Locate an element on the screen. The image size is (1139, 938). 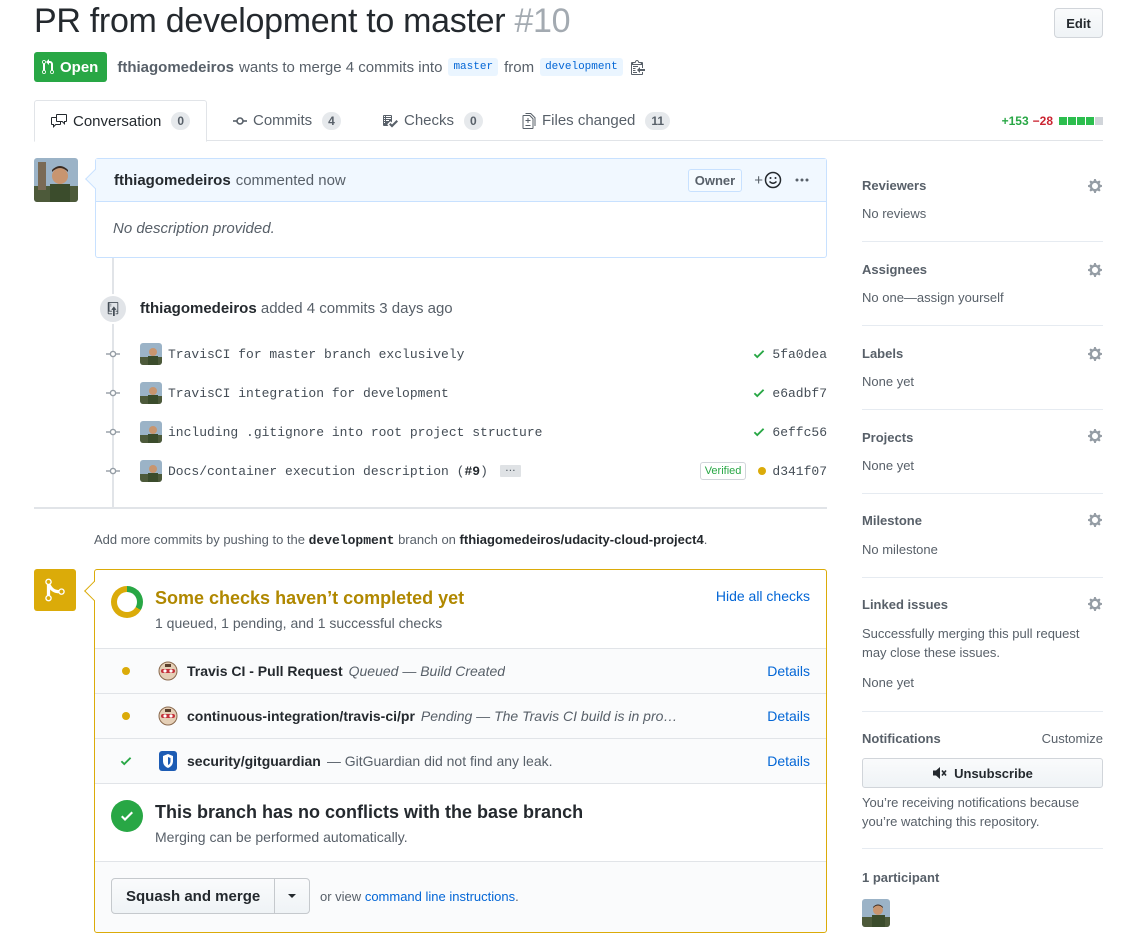
file-diff-icon is located at coordinates (529, 120).